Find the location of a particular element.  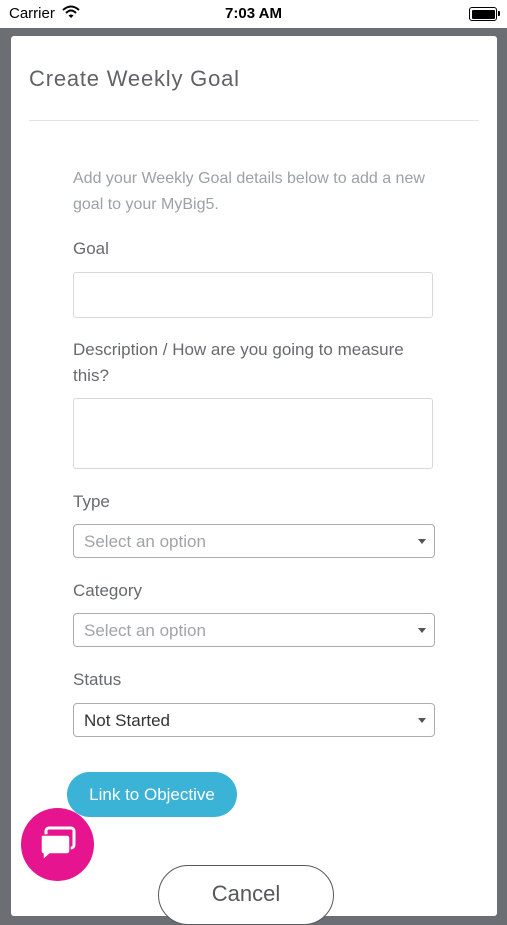

status-bar: Carrier 7:03 AM is located at coordinates (253, 14).